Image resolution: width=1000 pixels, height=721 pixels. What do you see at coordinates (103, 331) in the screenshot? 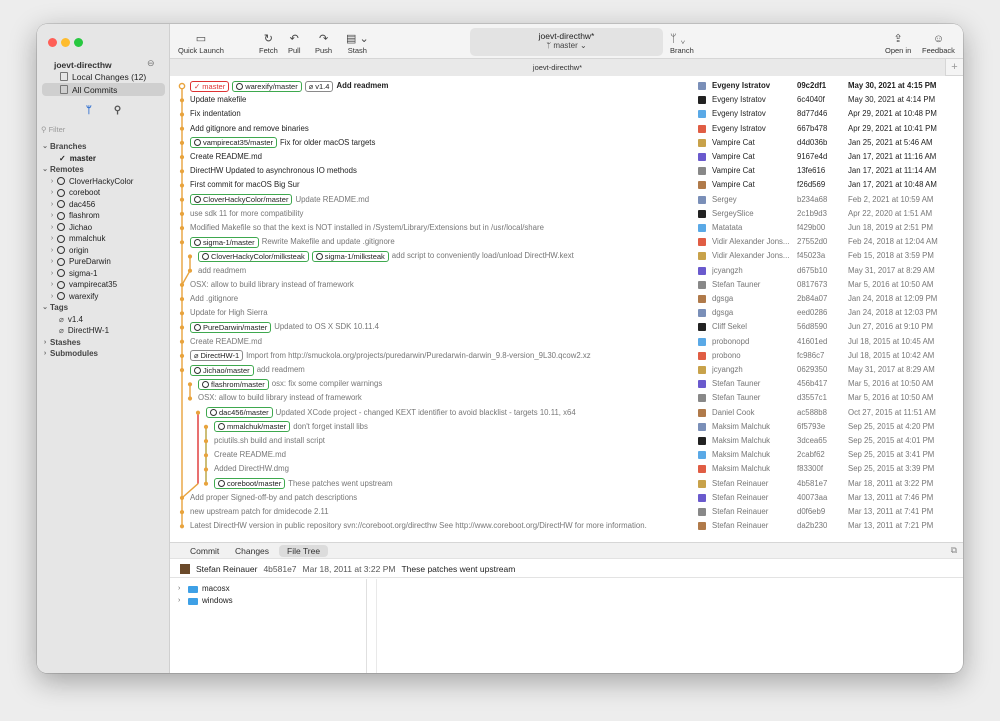
I see `tag-item: ⌀ DirectHW-1` at bounding box center [103, 331].